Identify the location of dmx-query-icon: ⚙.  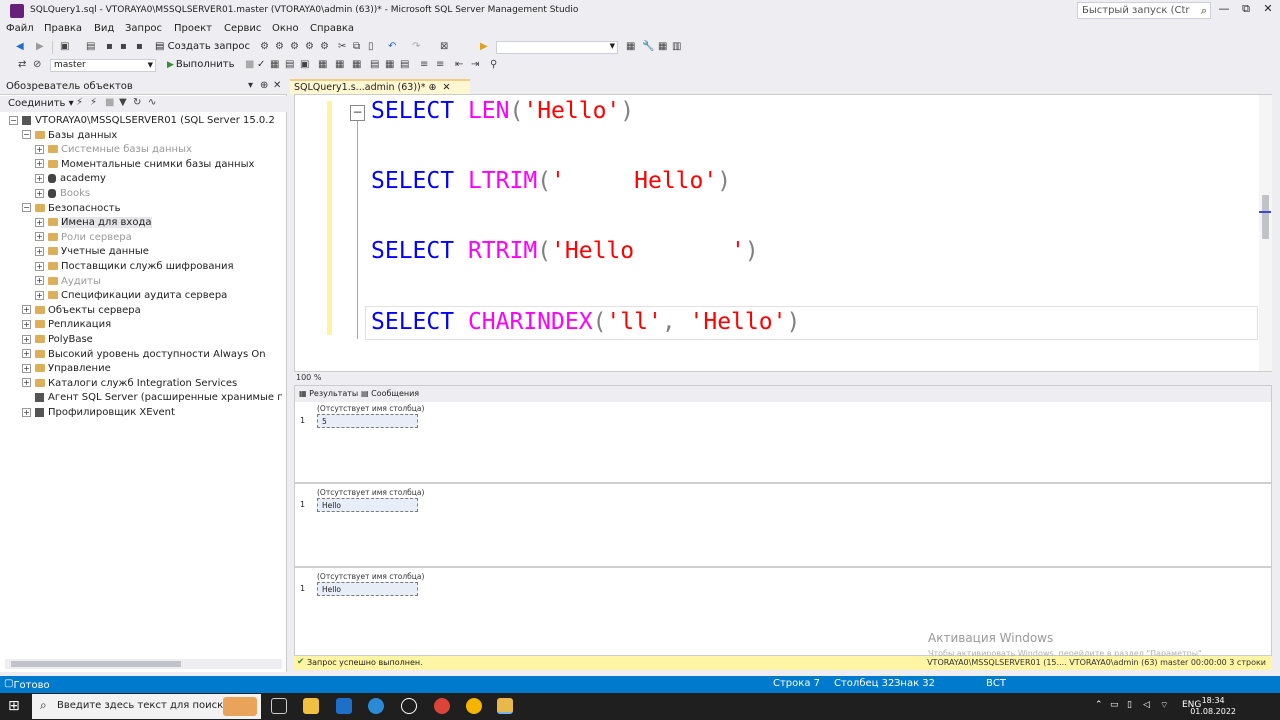
(309, 46).